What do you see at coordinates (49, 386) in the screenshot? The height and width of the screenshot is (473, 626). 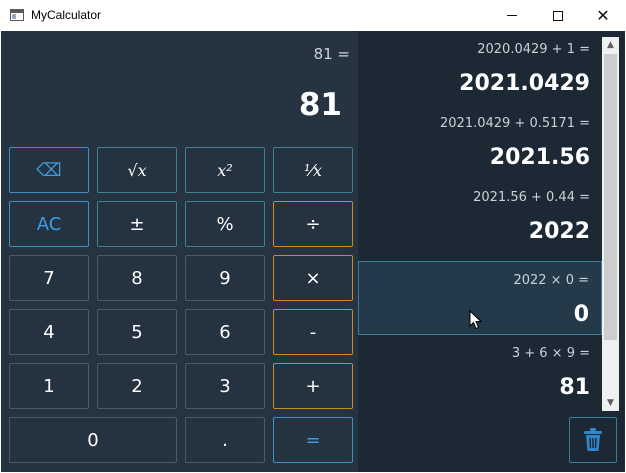 I see `digit-1-button: 1` at bounding box center [49, 386].